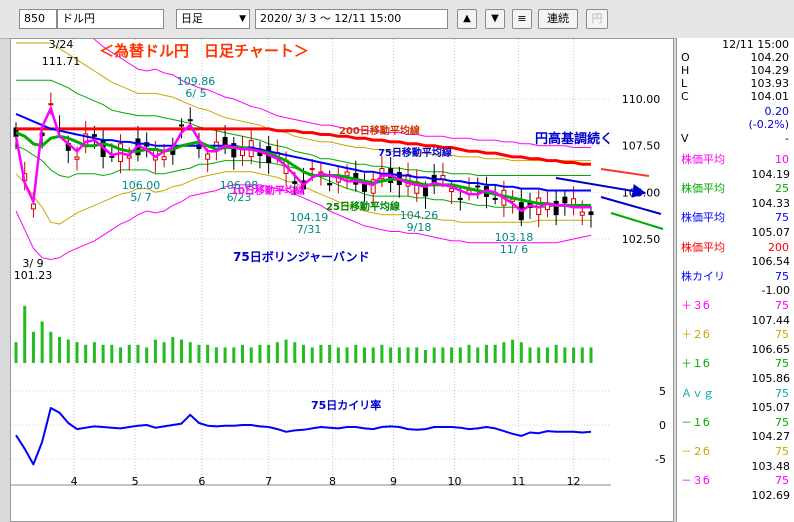 This screenshot has height=522, width=794. What do you see at coordinates (309, 229) in the screenshot?
I see `point-label: 7/31` at bounding box center [309, 229].